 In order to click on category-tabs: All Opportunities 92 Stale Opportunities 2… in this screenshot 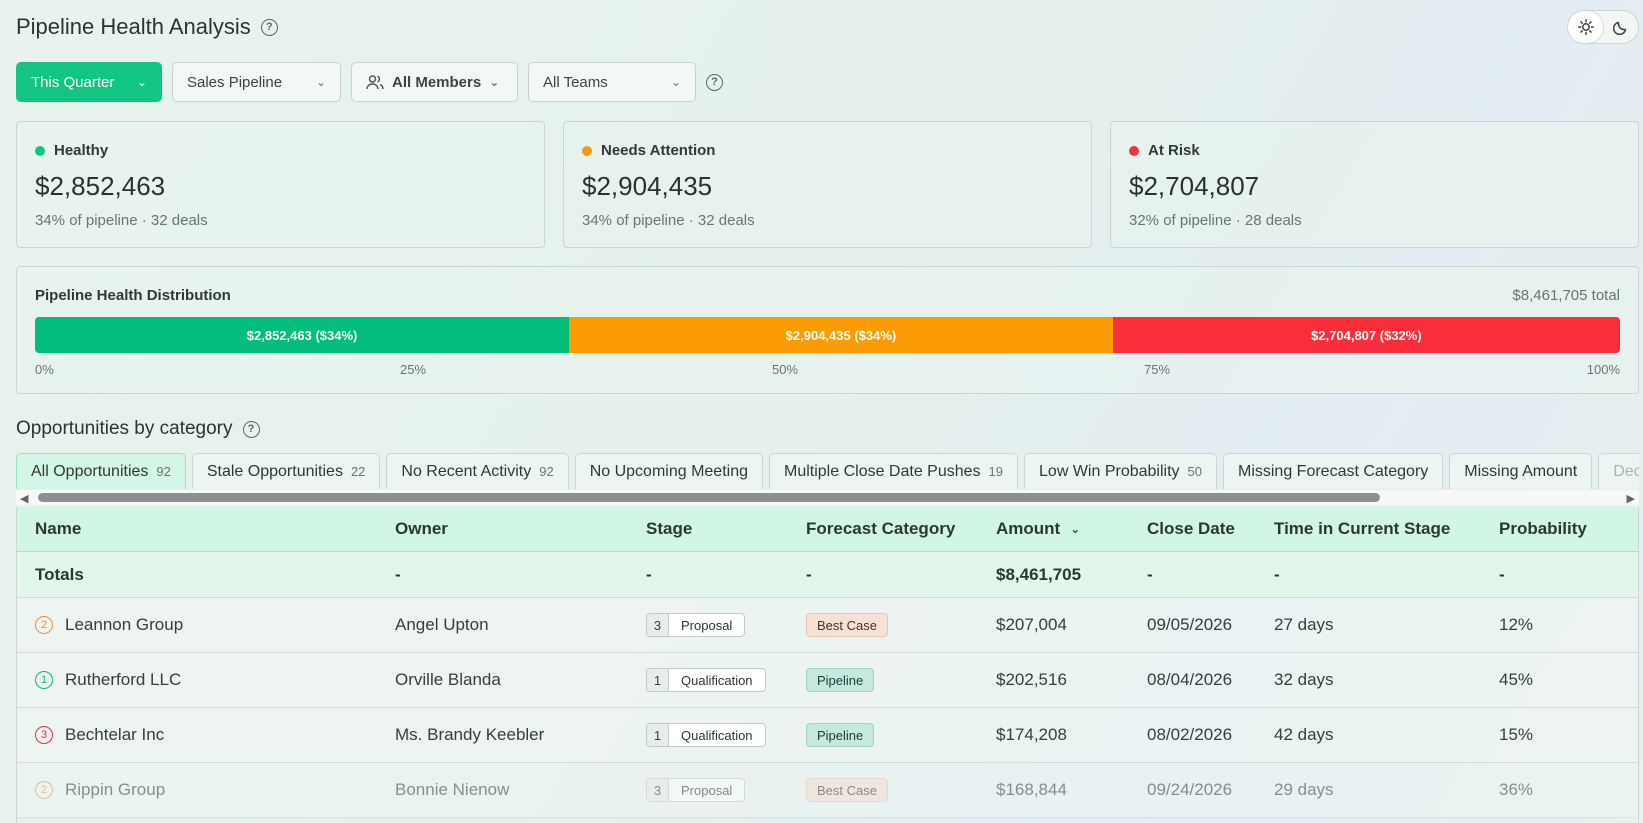, I will do `click(827, 471)`.